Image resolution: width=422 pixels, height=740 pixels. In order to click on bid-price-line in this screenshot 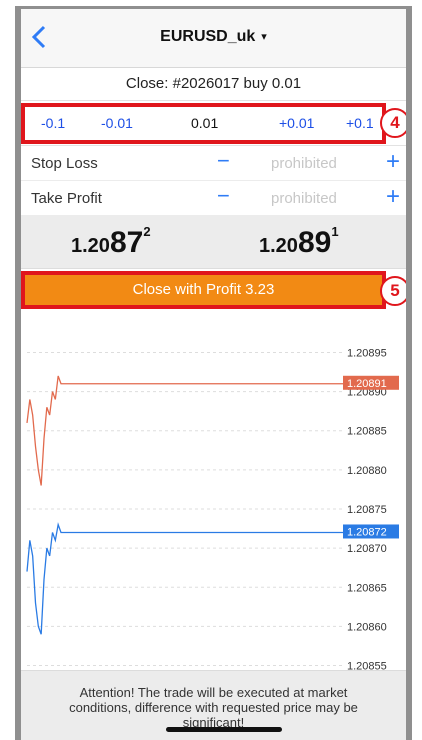, I will do `click(185, 578)`.